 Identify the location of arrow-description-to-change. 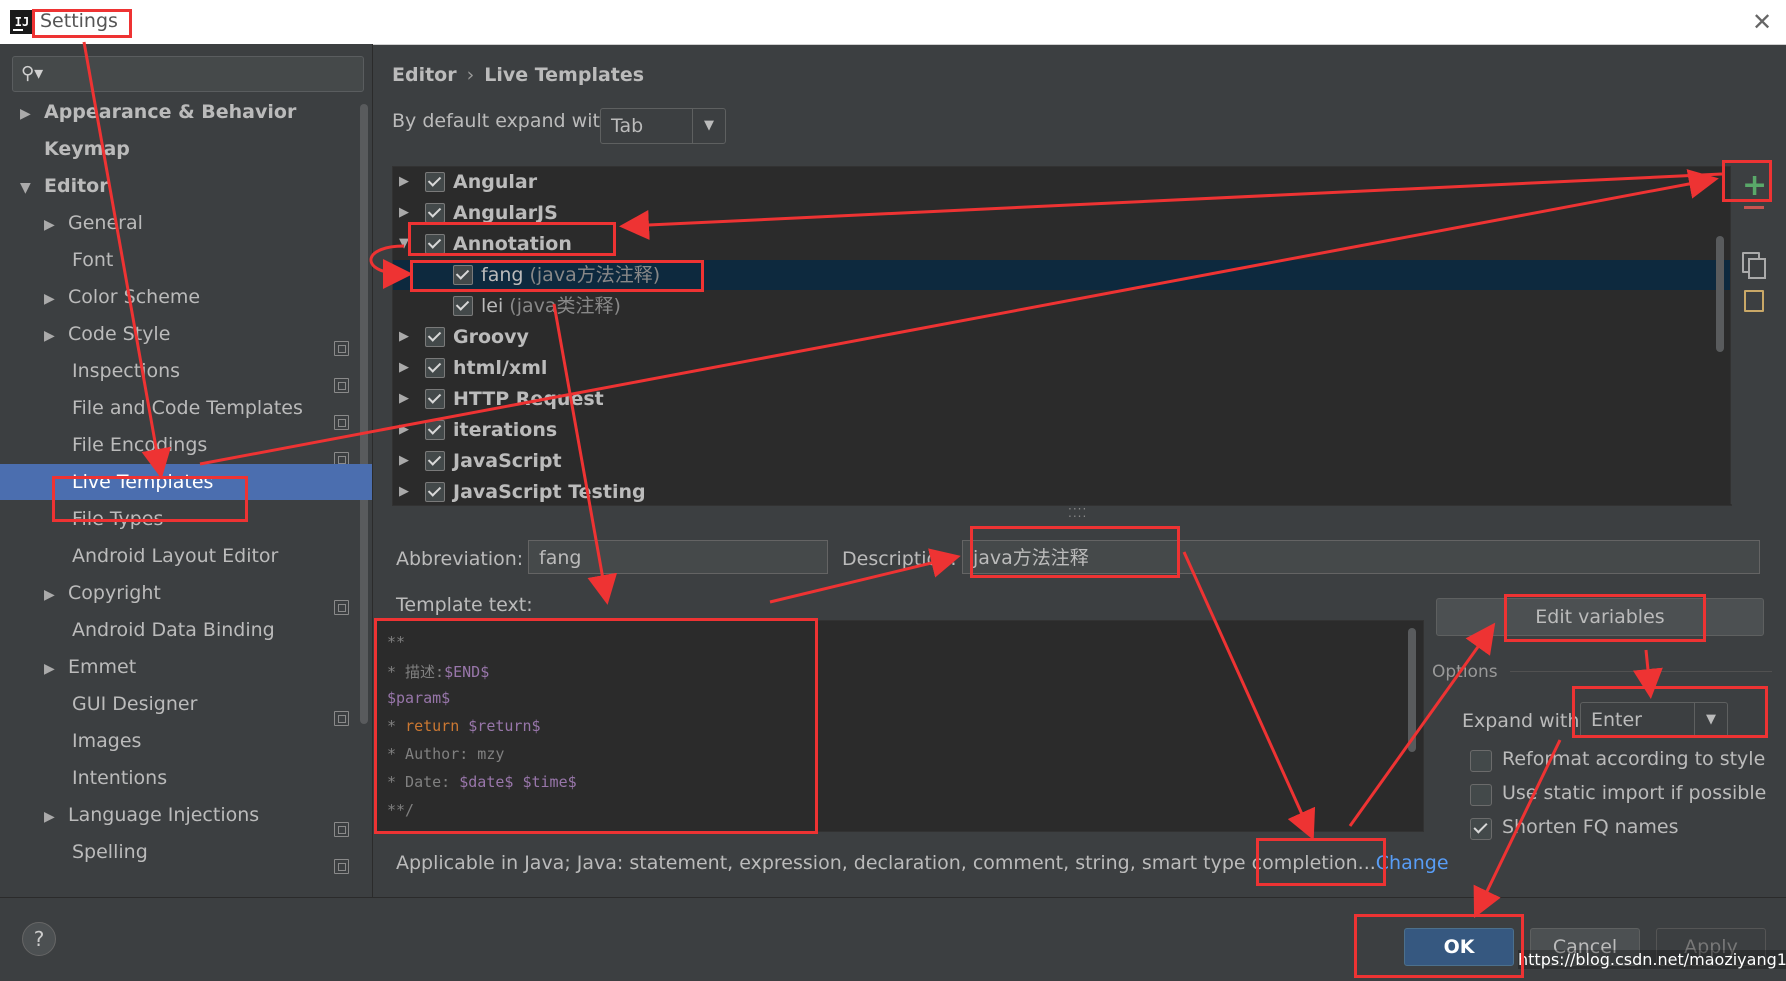
(1249, 696).